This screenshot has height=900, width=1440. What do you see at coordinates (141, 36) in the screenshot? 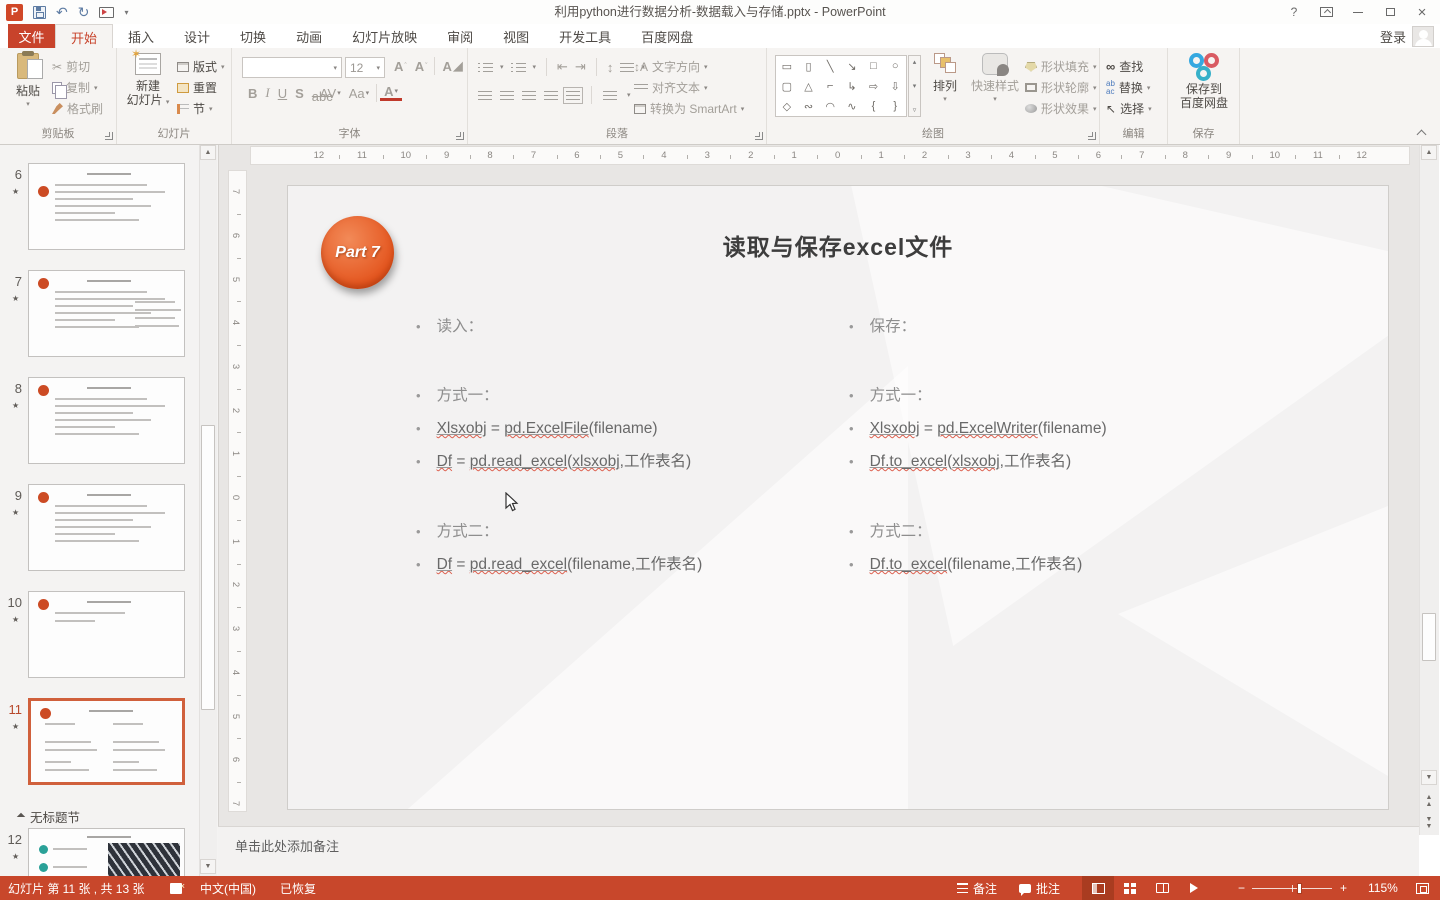
I see `tab-插入: 插入` at bounding box center [141, 36].